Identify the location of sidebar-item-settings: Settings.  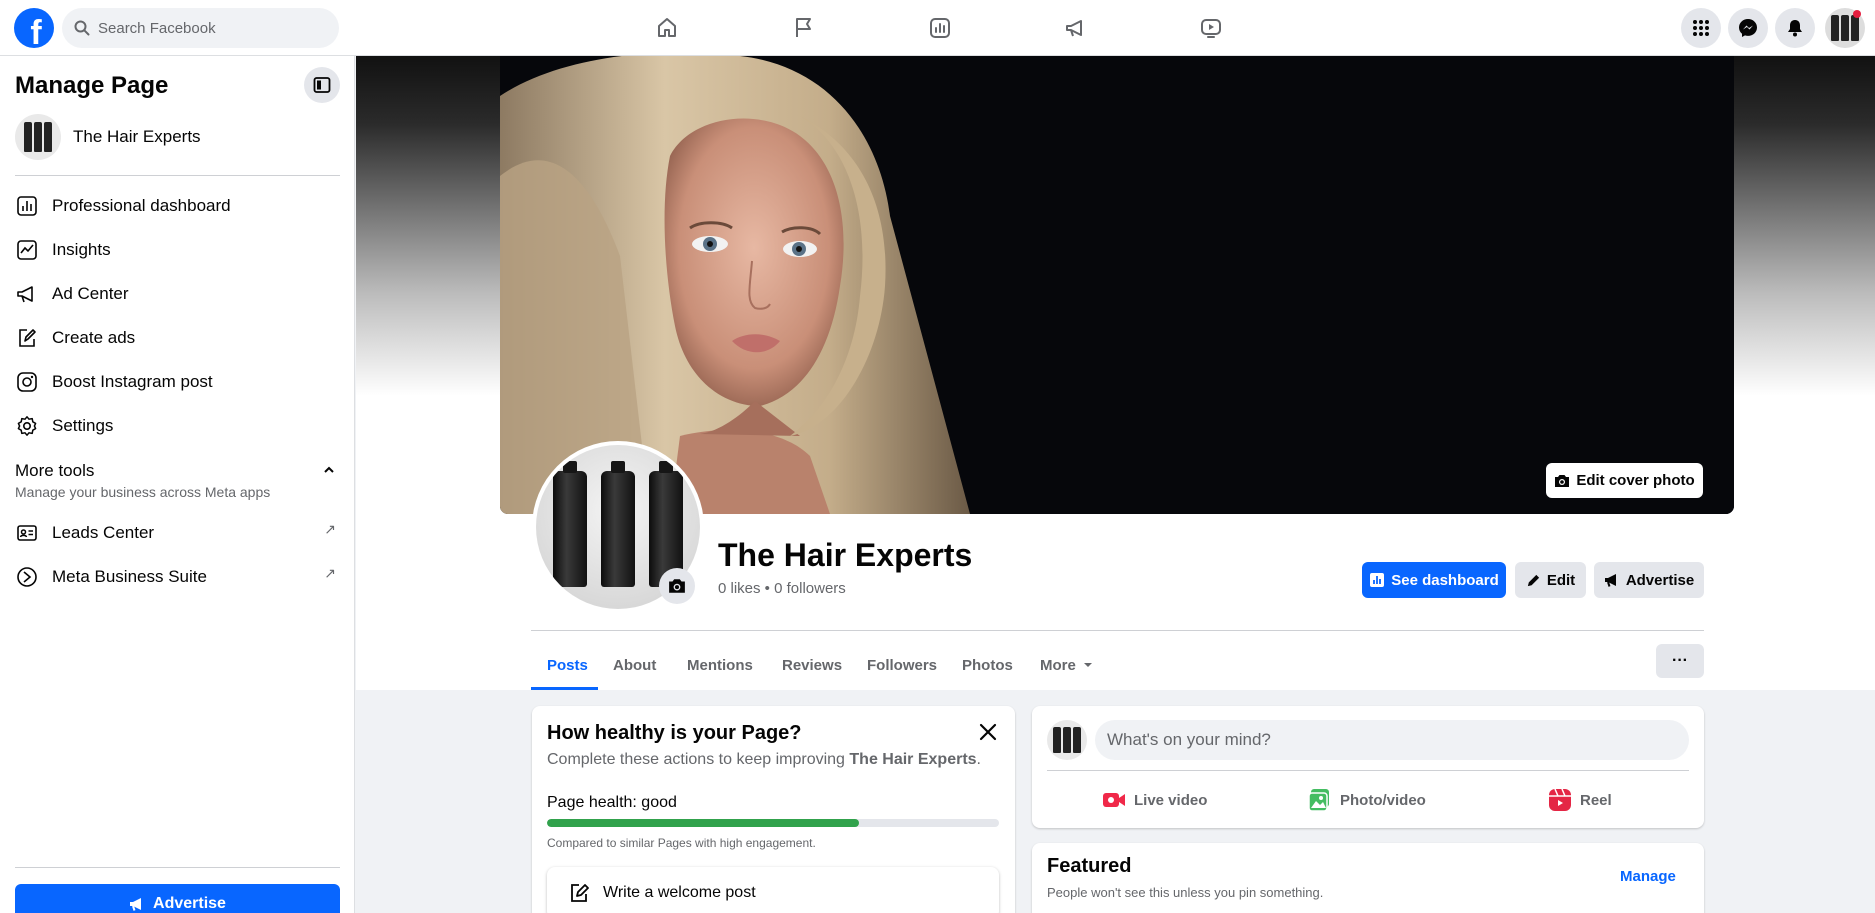
(177, 426).